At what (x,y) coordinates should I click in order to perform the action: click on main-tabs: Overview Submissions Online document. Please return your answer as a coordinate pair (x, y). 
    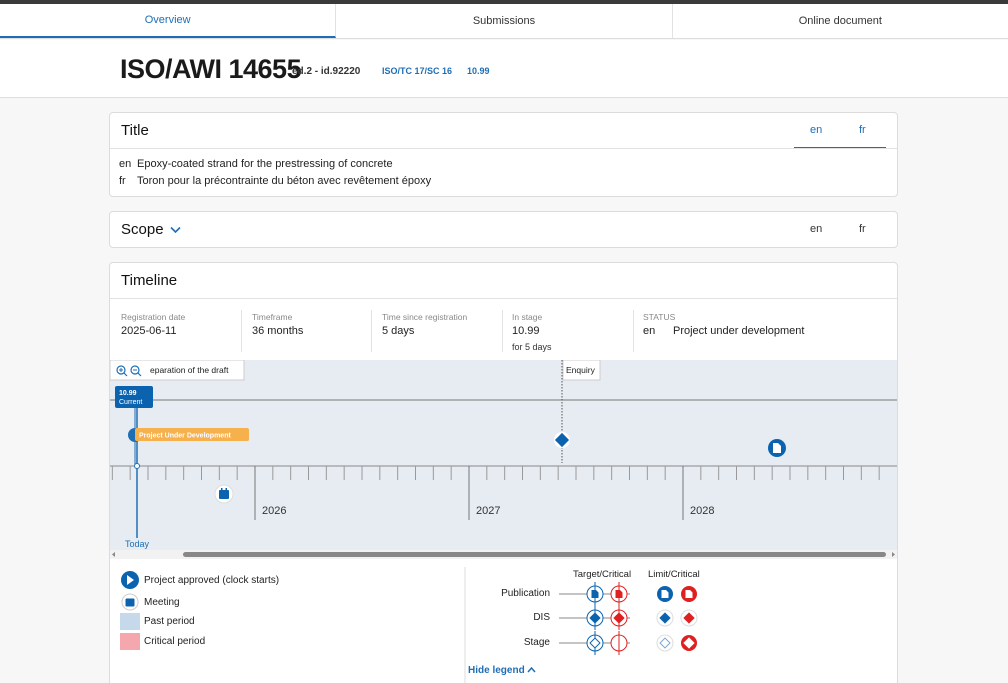
    Looking at the image, I should click on (504, 21).